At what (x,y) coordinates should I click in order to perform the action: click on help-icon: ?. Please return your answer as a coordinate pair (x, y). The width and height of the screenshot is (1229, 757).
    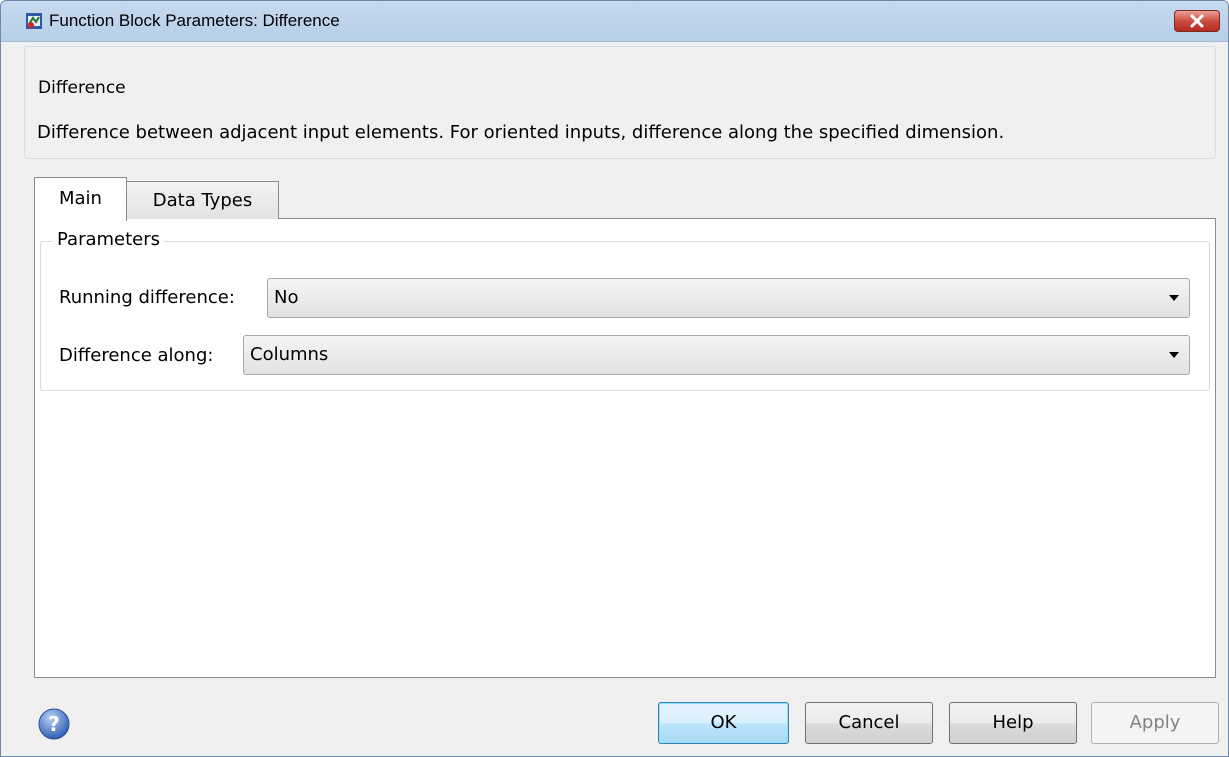
    Looking at the image, I should click on (54, 724).